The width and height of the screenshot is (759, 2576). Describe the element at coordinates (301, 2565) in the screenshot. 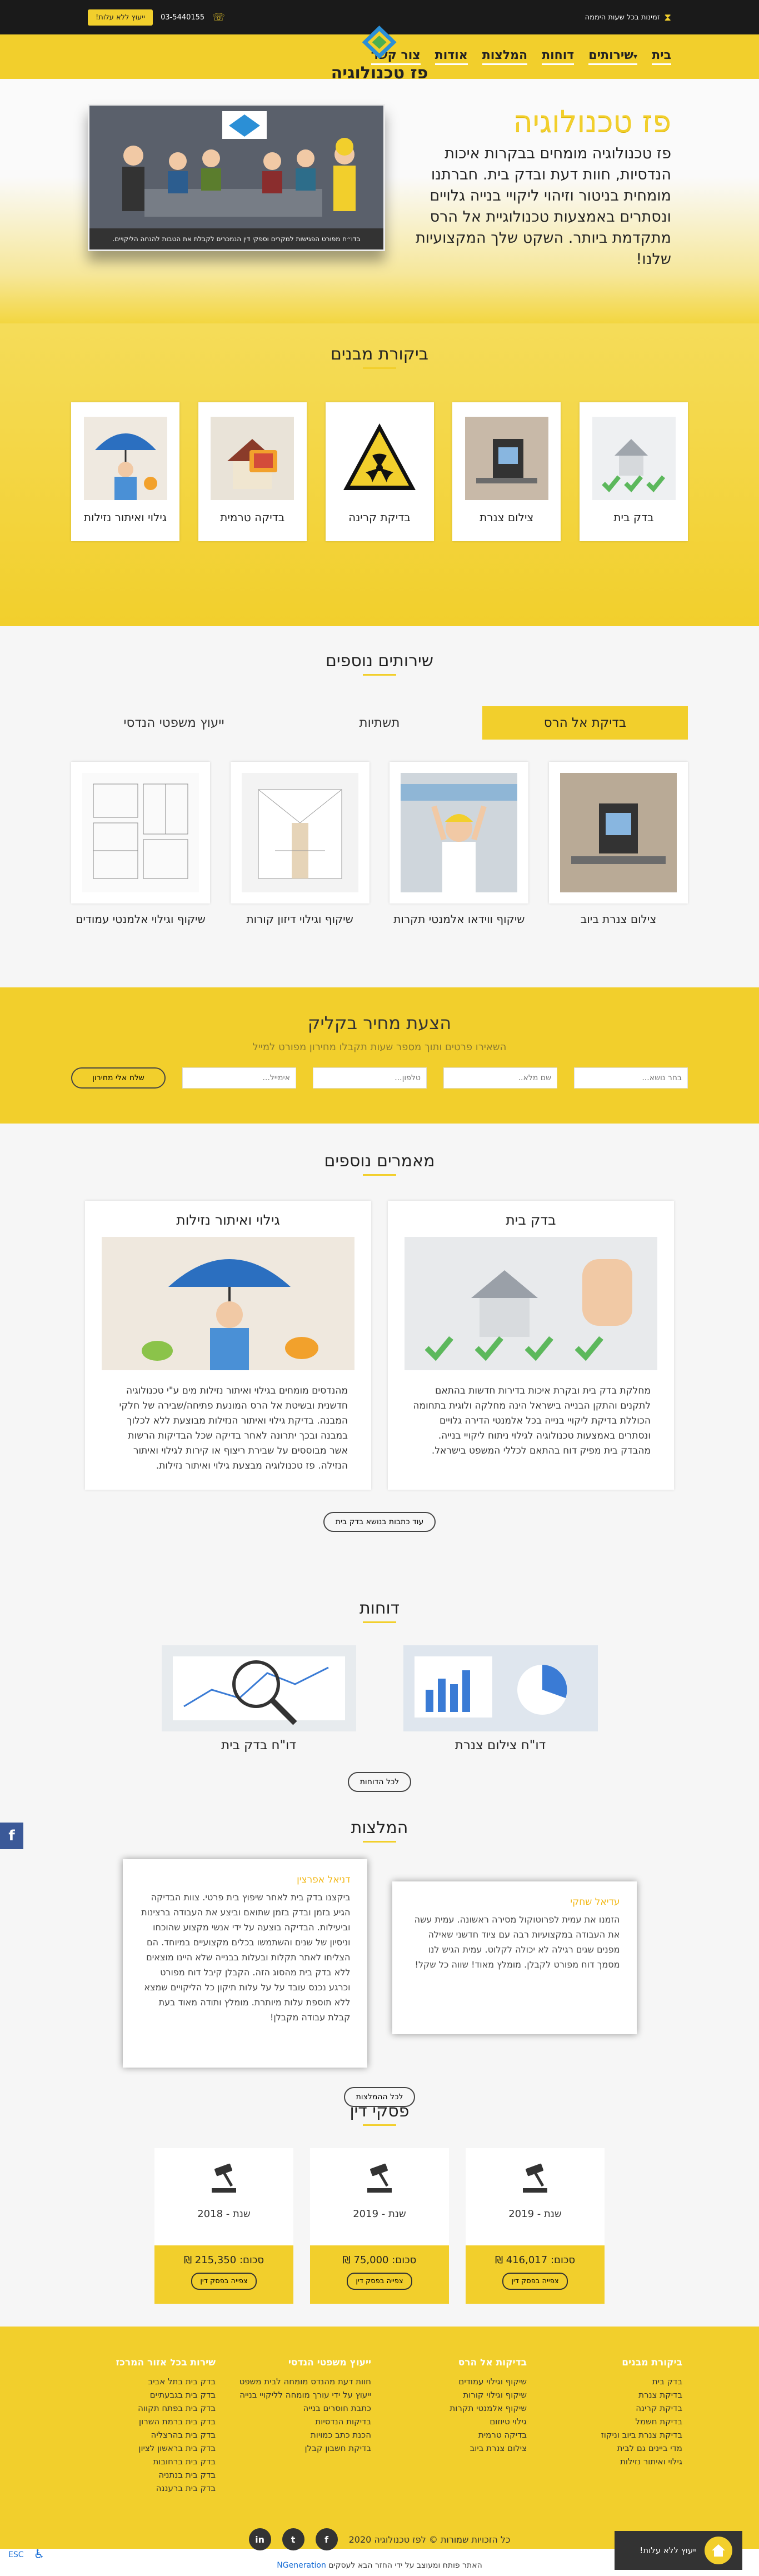

I see `credit-brand-link: NGeneration` at that location.